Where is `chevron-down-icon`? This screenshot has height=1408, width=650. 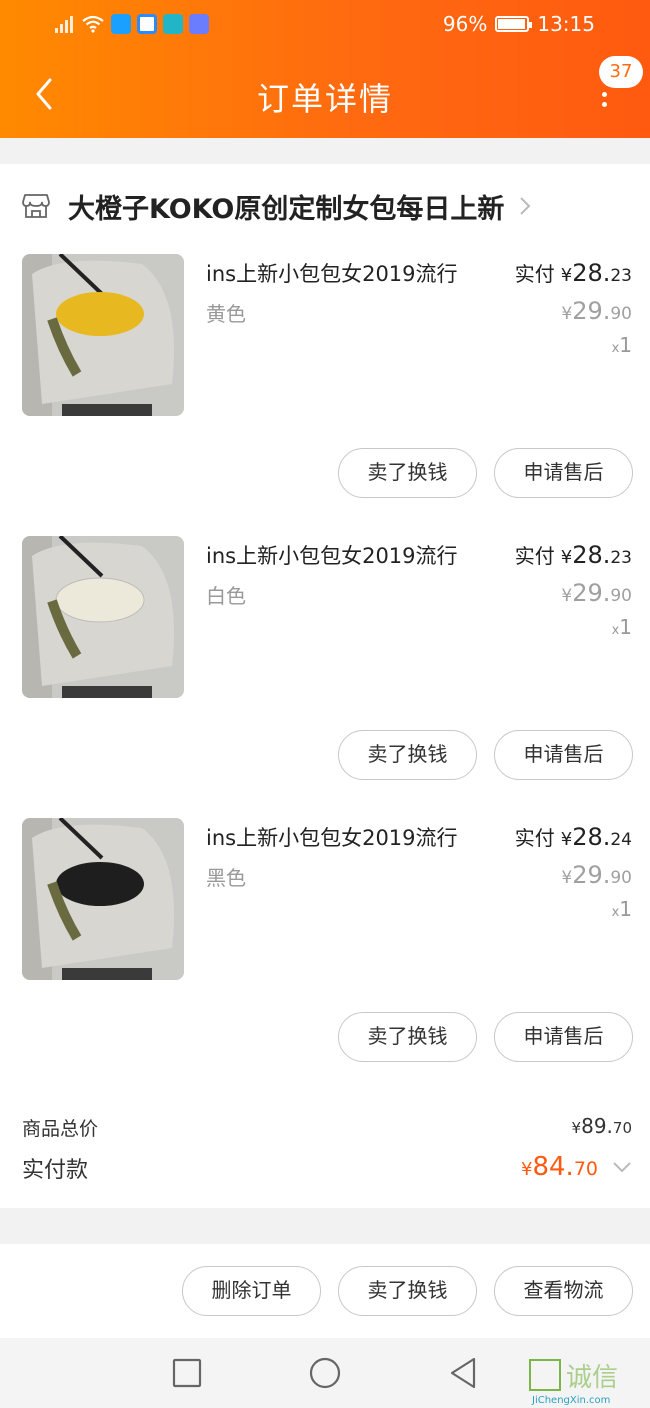
chevron-down-icon is located at coordinates (622, 1167).